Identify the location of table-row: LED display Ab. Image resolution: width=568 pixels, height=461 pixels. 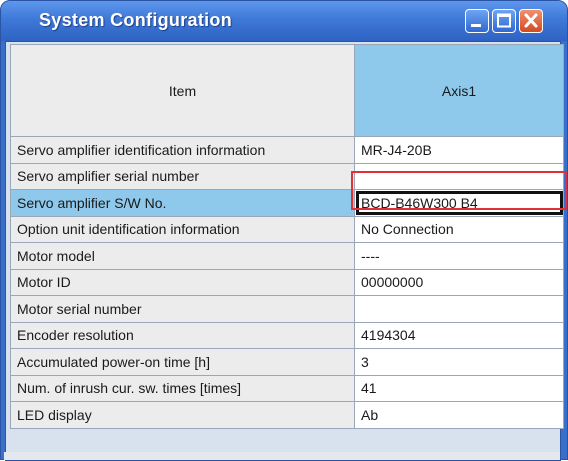
(287, 415).